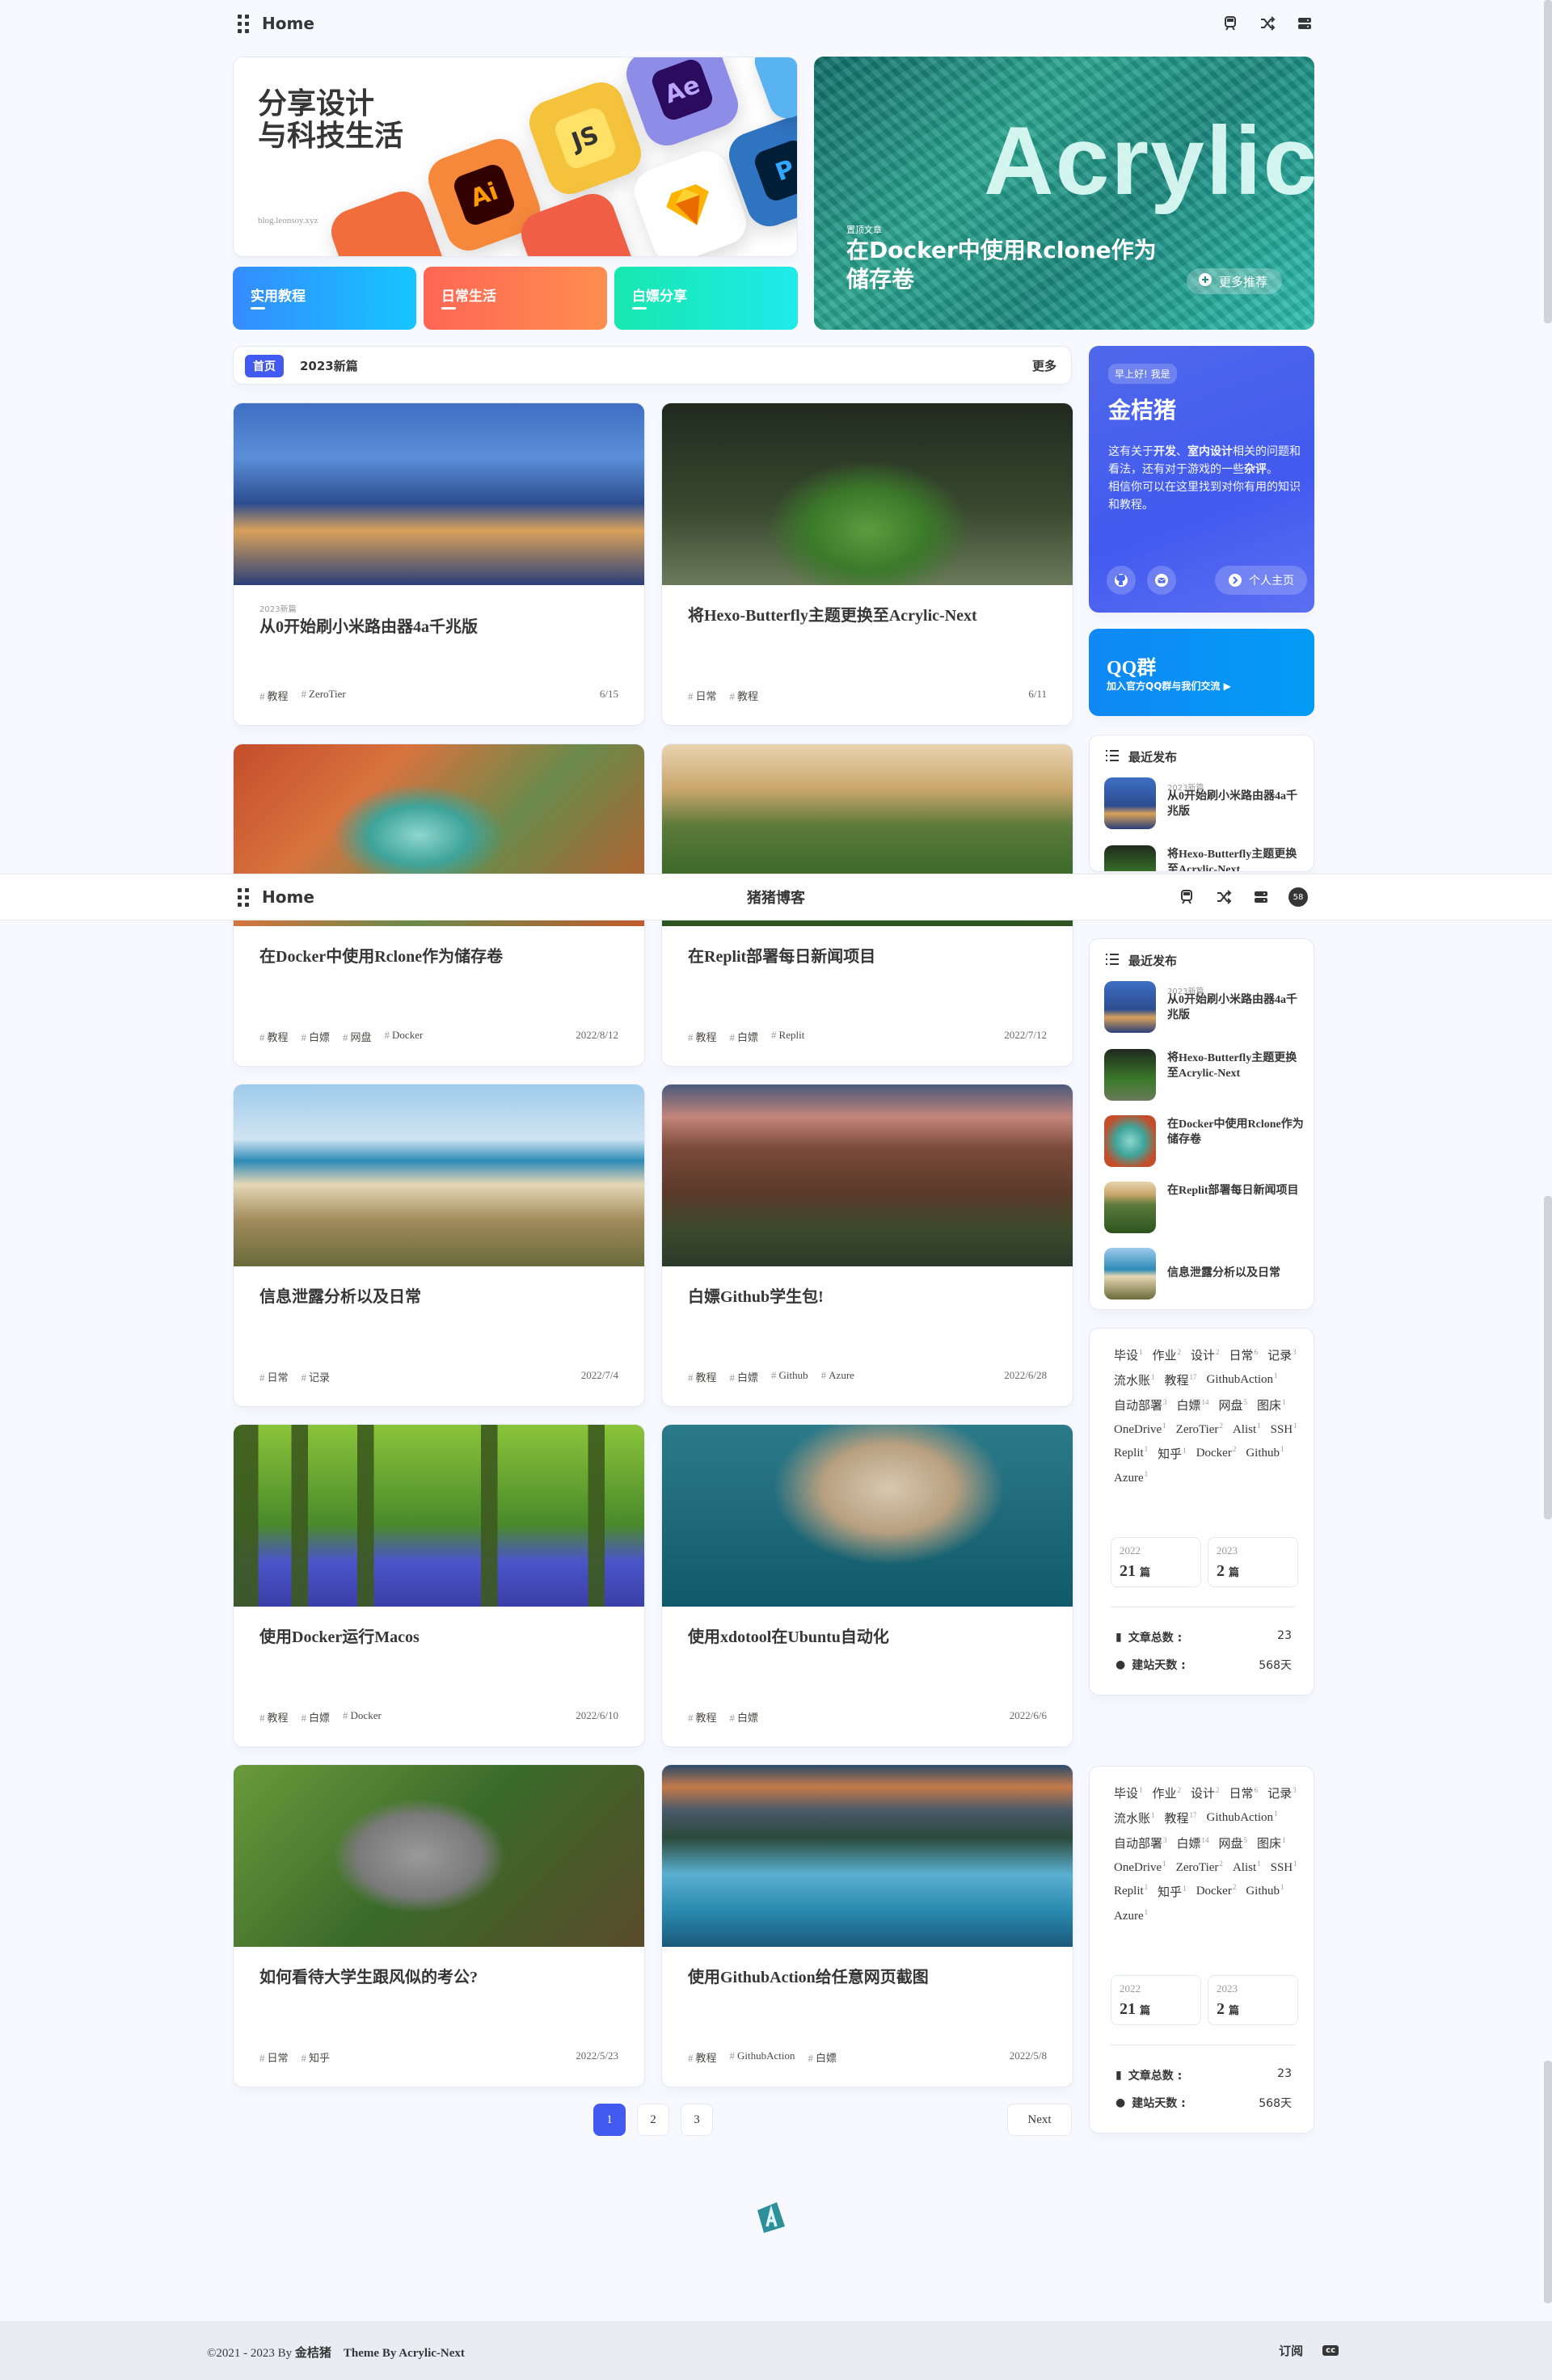 The width and height of the screenshot is (1552, 2380). What do you see at coordinates (264, 366) in the screenshot?
I see `home-tag: 首页` at bounding box center [264, 366].